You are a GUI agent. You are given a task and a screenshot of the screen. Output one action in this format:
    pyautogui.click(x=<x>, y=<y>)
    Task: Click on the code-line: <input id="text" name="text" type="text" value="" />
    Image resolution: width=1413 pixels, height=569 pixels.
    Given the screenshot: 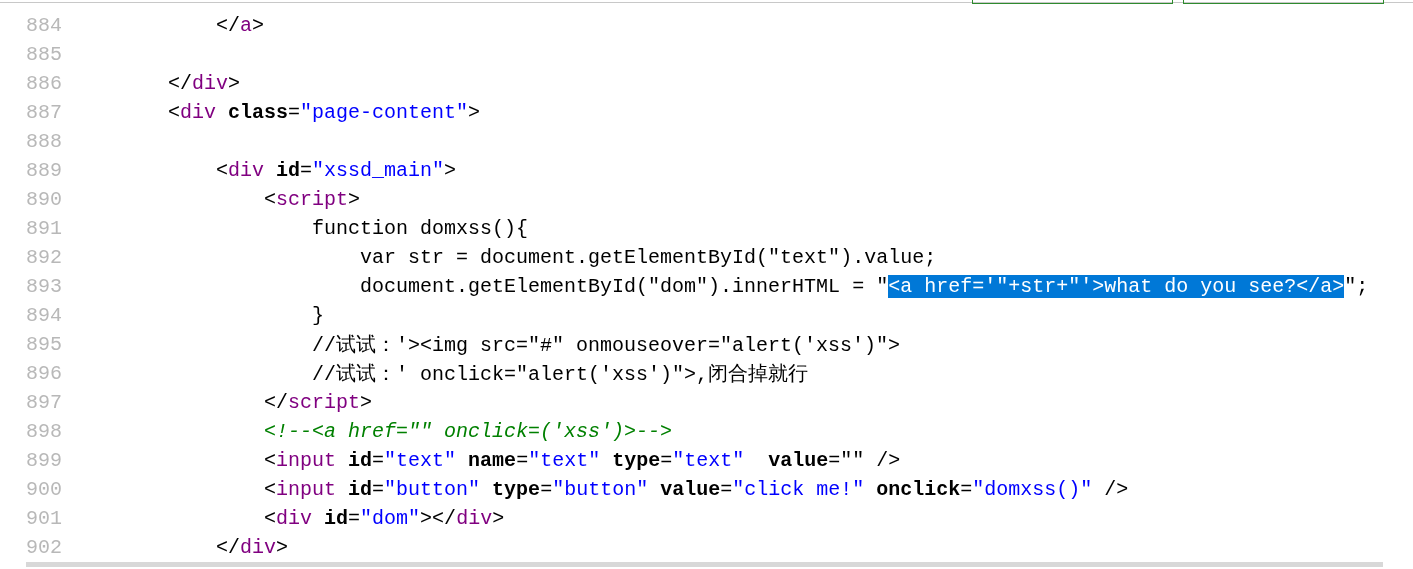 What is the action you would take?
    pyautogui.click(x=582, y=460)
    